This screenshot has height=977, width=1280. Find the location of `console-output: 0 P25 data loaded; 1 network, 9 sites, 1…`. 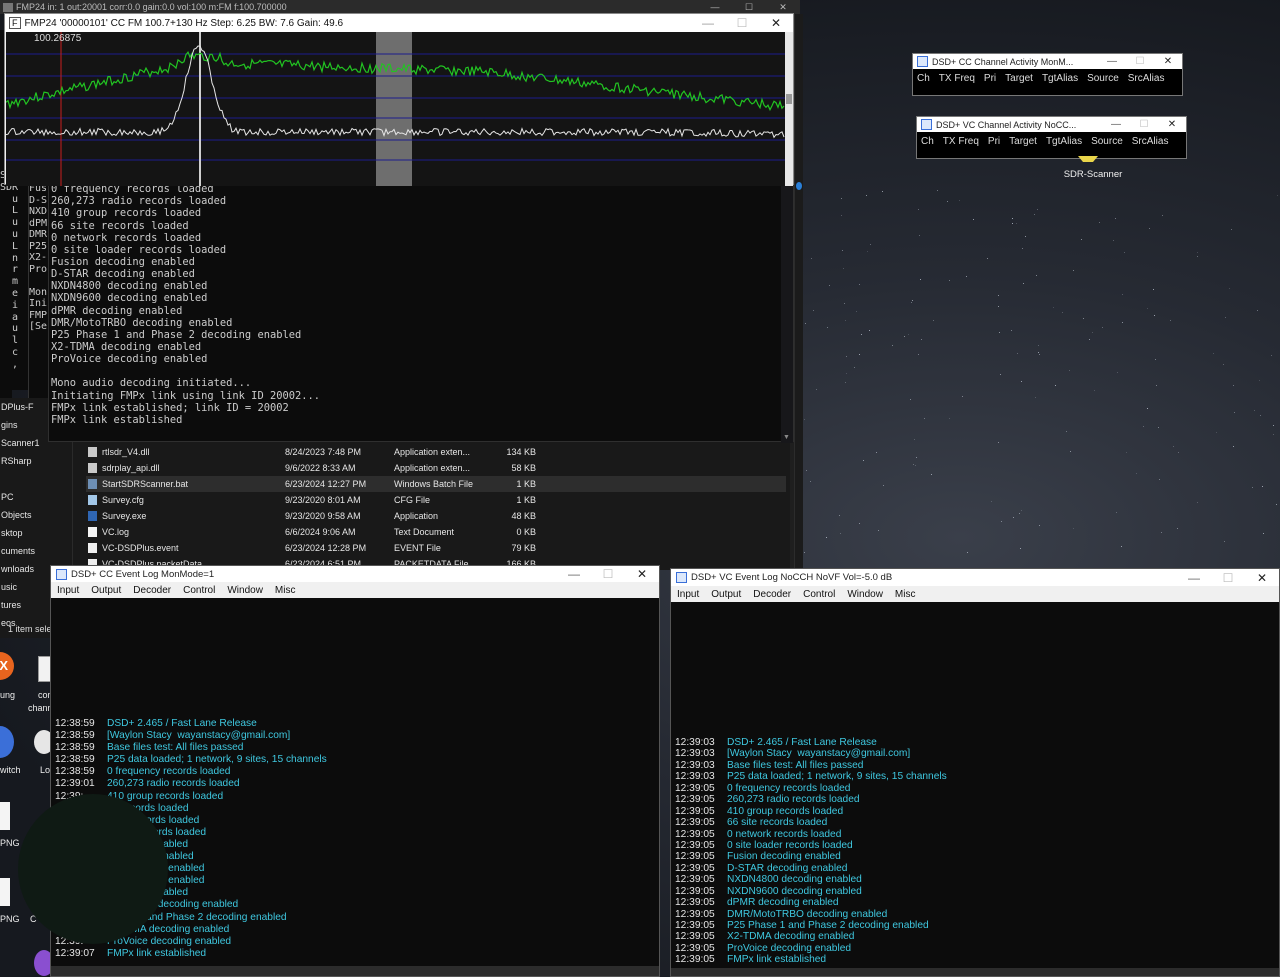

console-output: 0 P25 data loaded; 1 network, 9 sites, 1… is located at coordinates (207, 298).